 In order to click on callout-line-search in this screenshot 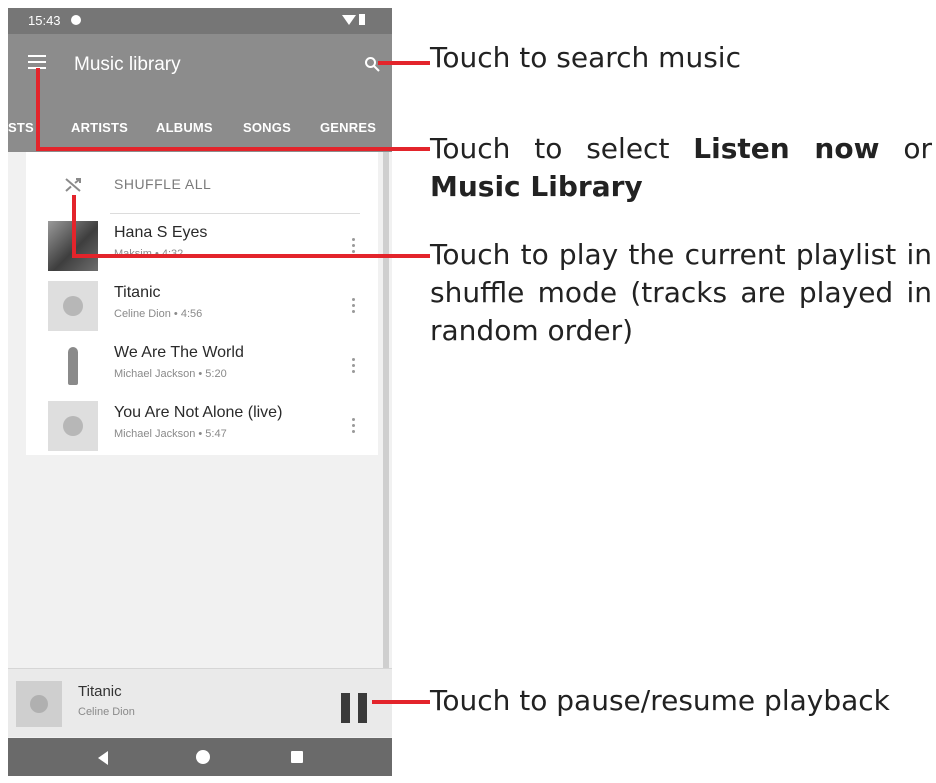, I will do `click(404, 63)`.